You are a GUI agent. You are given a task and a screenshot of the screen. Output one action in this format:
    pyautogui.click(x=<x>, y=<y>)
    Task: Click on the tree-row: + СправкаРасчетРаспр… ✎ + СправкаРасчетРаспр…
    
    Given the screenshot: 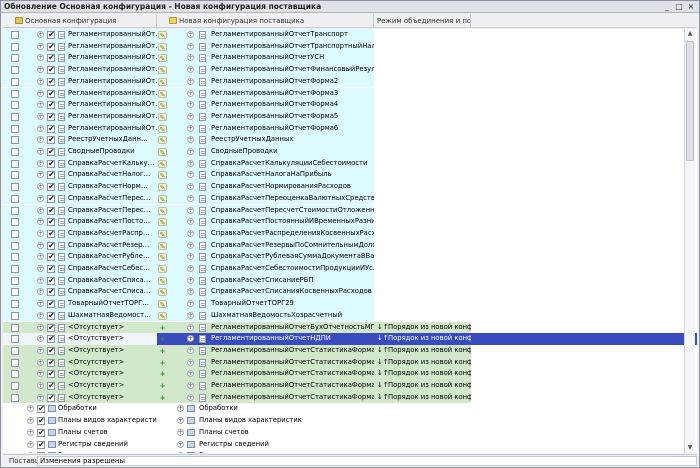 What is the action you would take?
    pyautogui.click(x=350, y=233)
    